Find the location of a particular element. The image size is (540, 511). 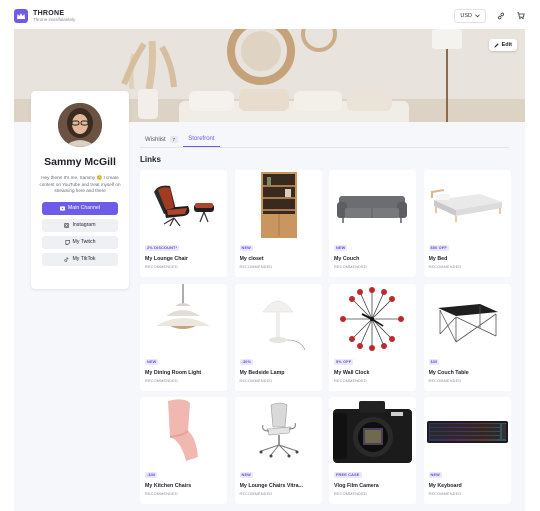

brand: THRONE Throne invisifulantely is located at coordinates (54, 16).